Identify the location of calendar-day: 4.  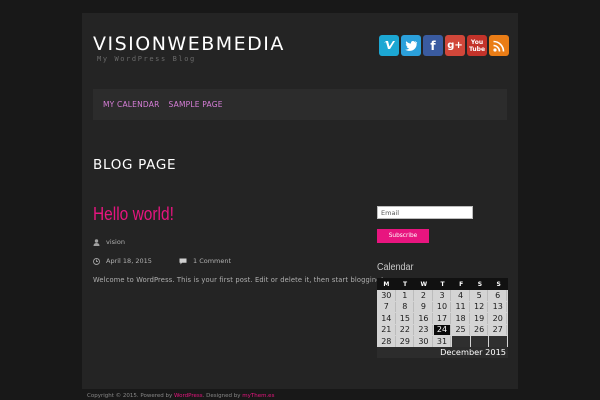
(461, 295).